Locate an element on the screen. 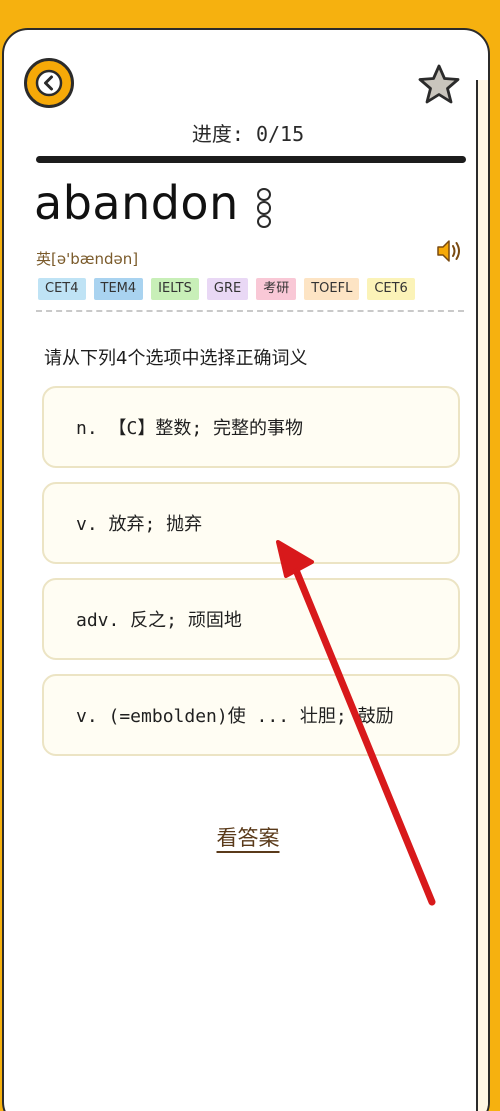 This screenshot has height=1111, width=500. back-button is located at coordinates (49, 83).